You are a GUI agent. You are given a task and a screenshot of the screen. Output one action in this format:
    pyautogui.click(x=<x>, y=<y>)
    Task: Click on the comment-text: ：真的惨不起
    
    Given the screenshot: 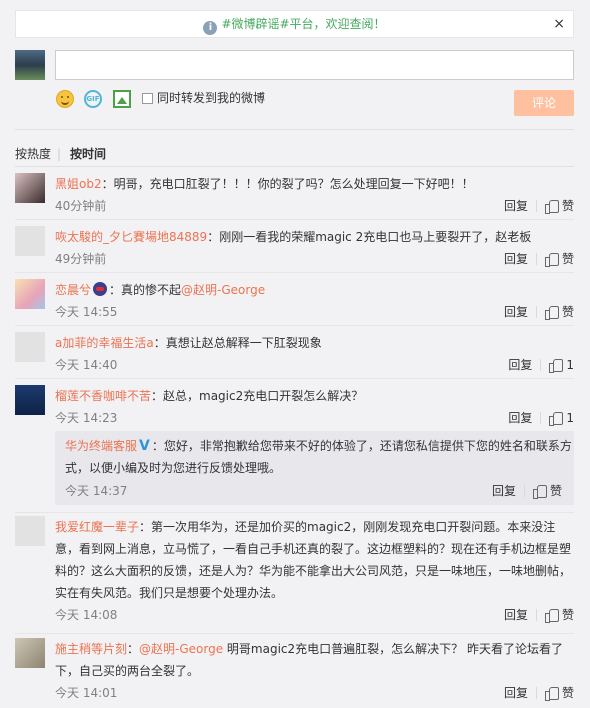 What is the action you would take?
    pyautogui.click(x=145, y=290)
    